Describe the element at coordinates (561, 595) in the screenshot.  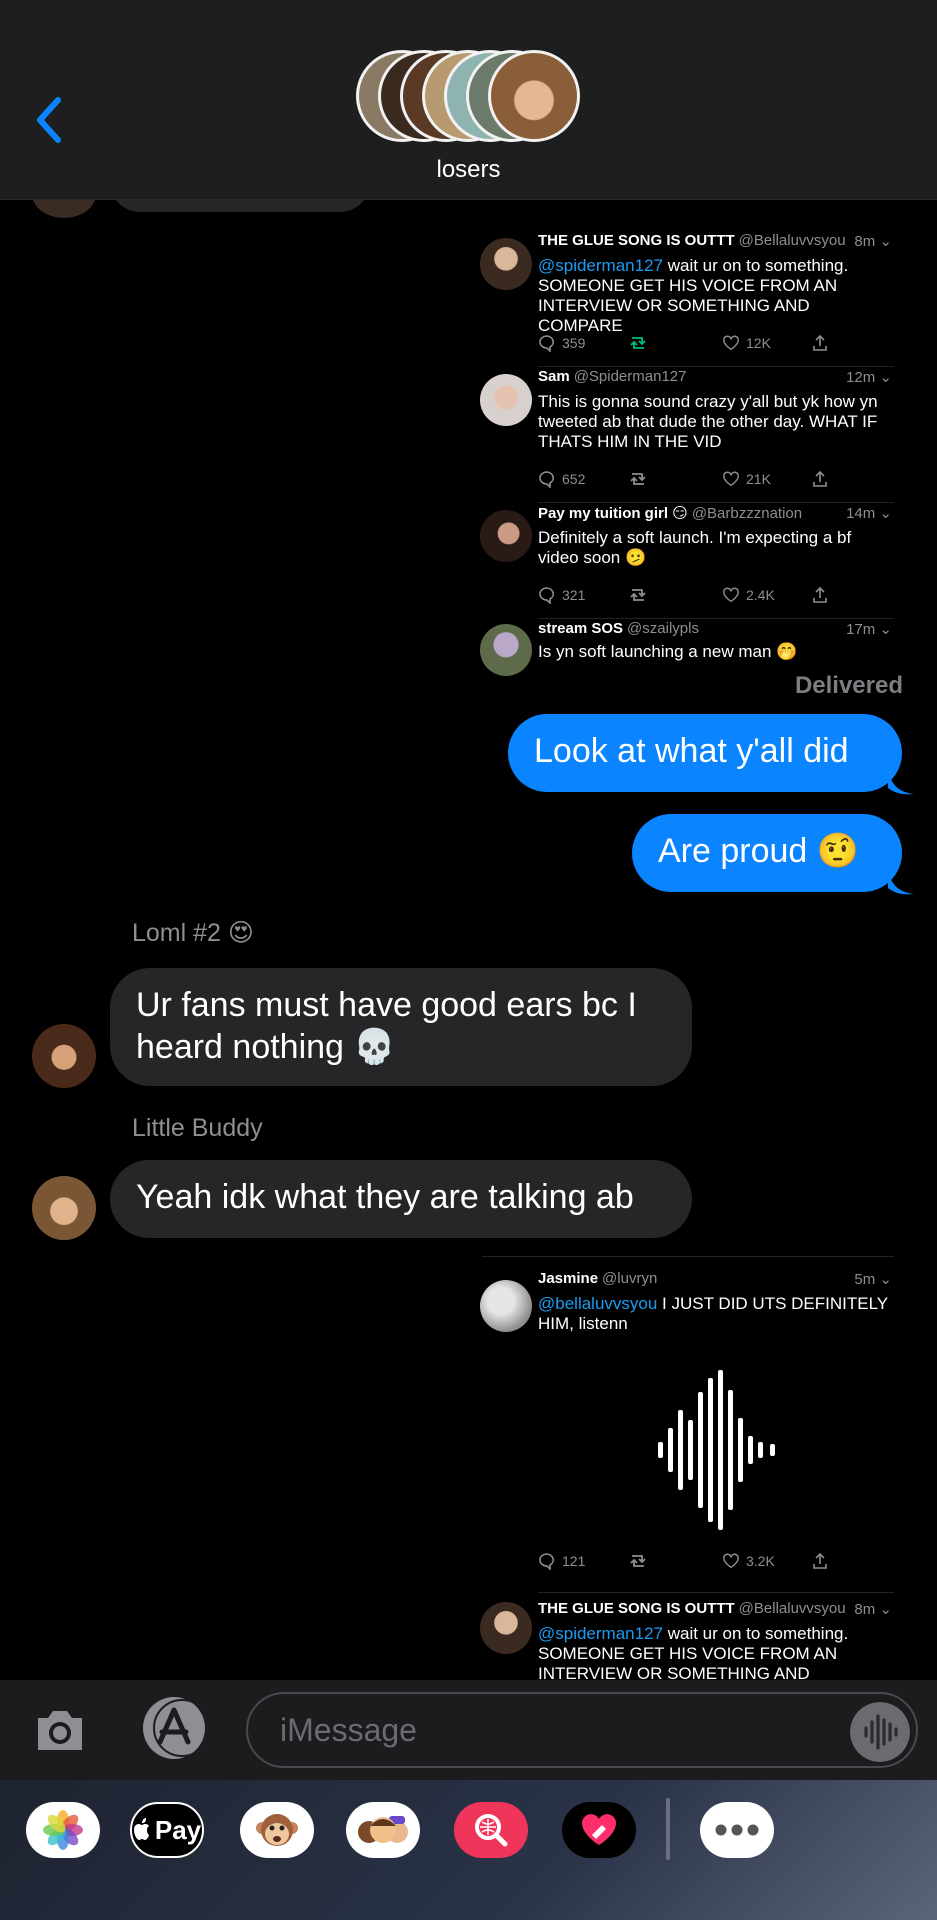
I see `reply-count: 321` at that location.